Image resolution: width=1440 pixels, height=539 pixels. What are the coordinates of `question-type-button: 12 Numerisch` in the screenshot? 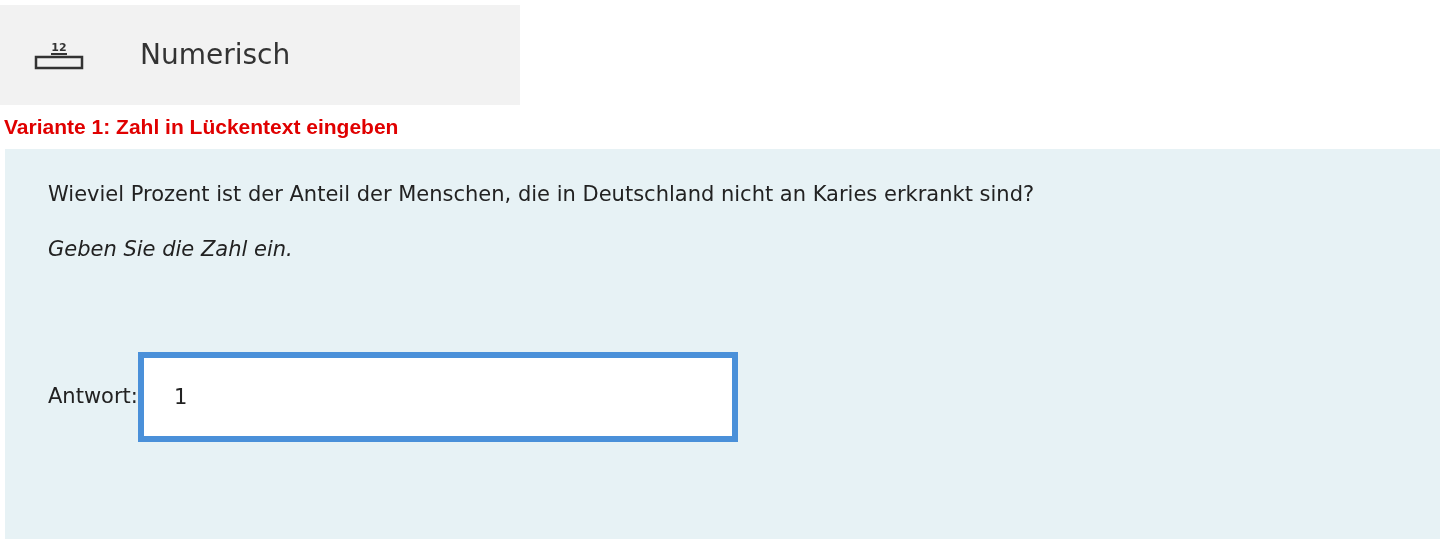 It's located at (260, 55).